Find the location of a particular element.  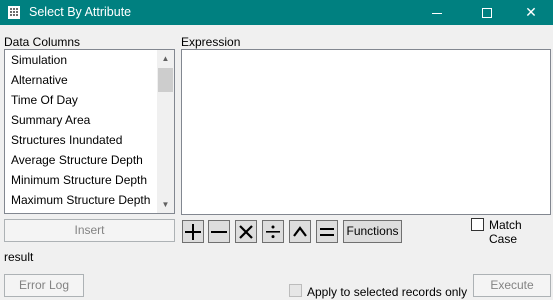

apply-selected-checkbox is located at coordinates (295, 290).